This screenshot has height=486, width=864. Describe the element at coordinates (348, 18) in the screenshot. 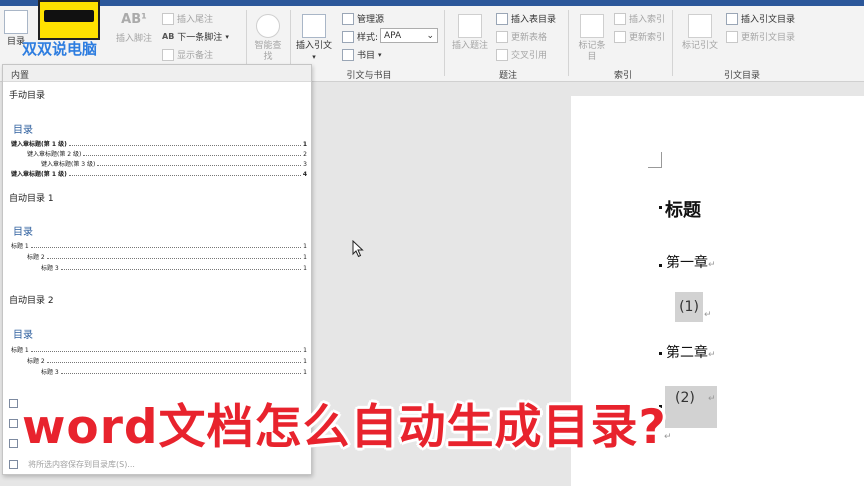

I see `manage-sources-icon` at that location.